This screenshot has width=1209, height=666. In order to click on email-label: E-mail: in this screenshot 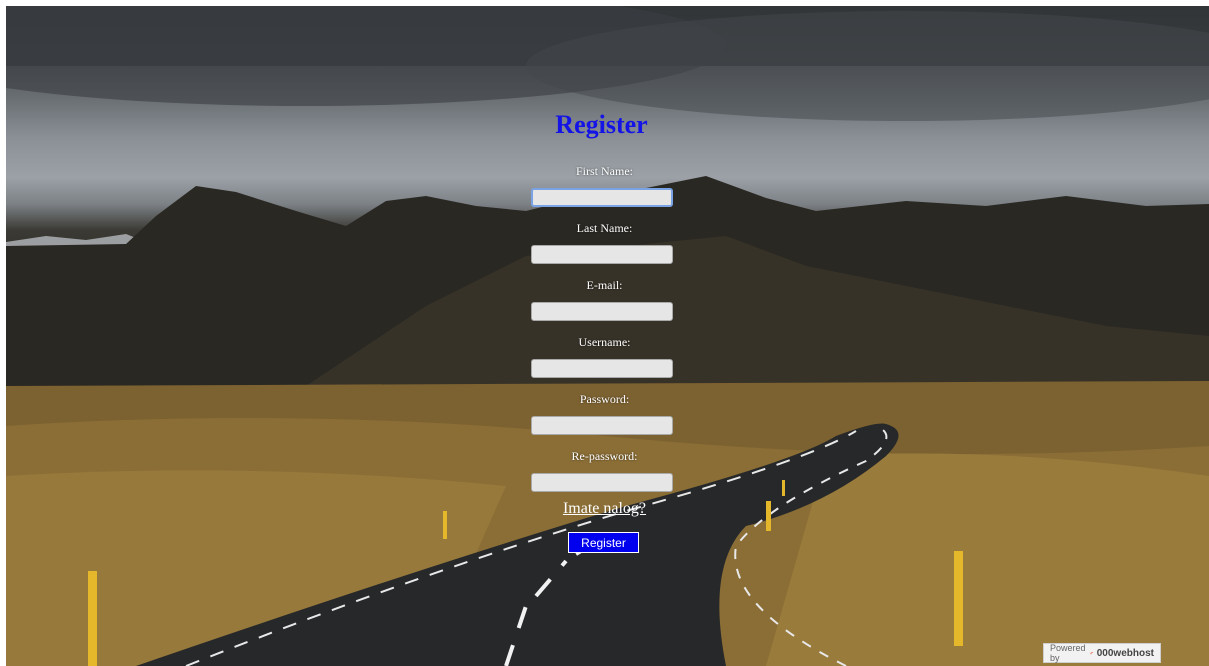, I will do `click(604, 285)`.